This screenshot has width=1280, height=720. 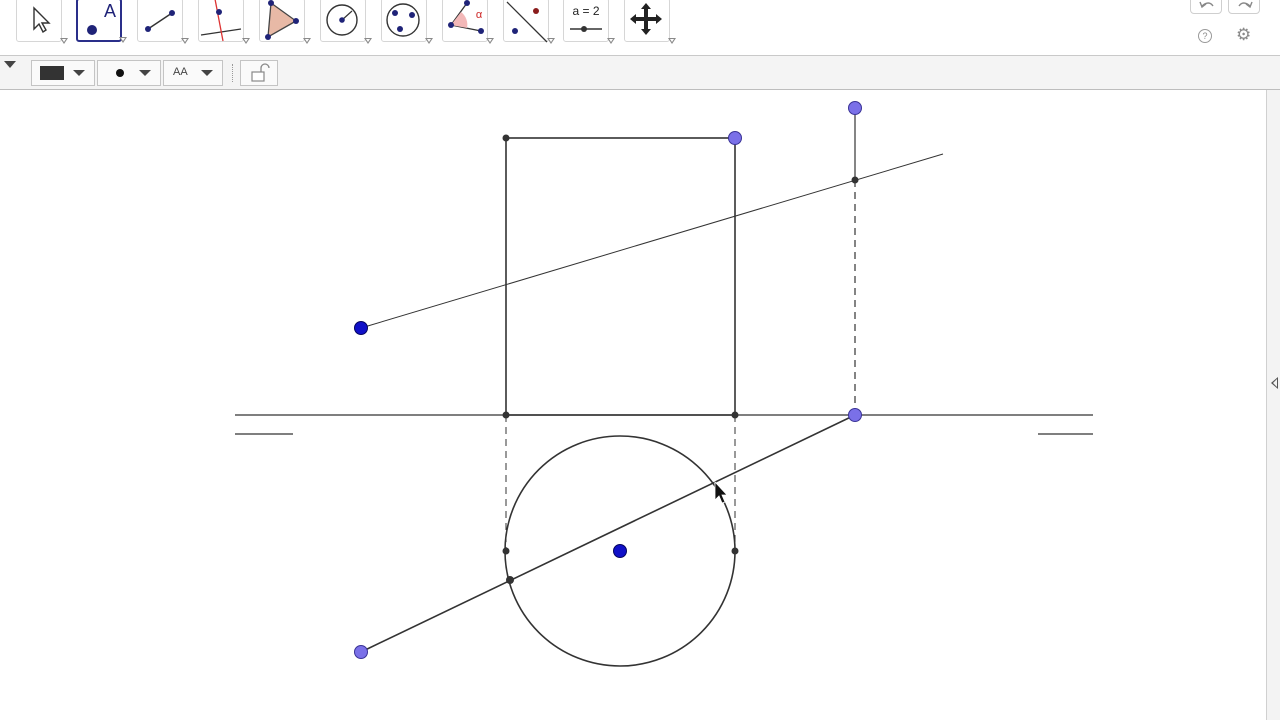 I want to click on move-graphics-view-tool-button, so click(x=650, y=22).